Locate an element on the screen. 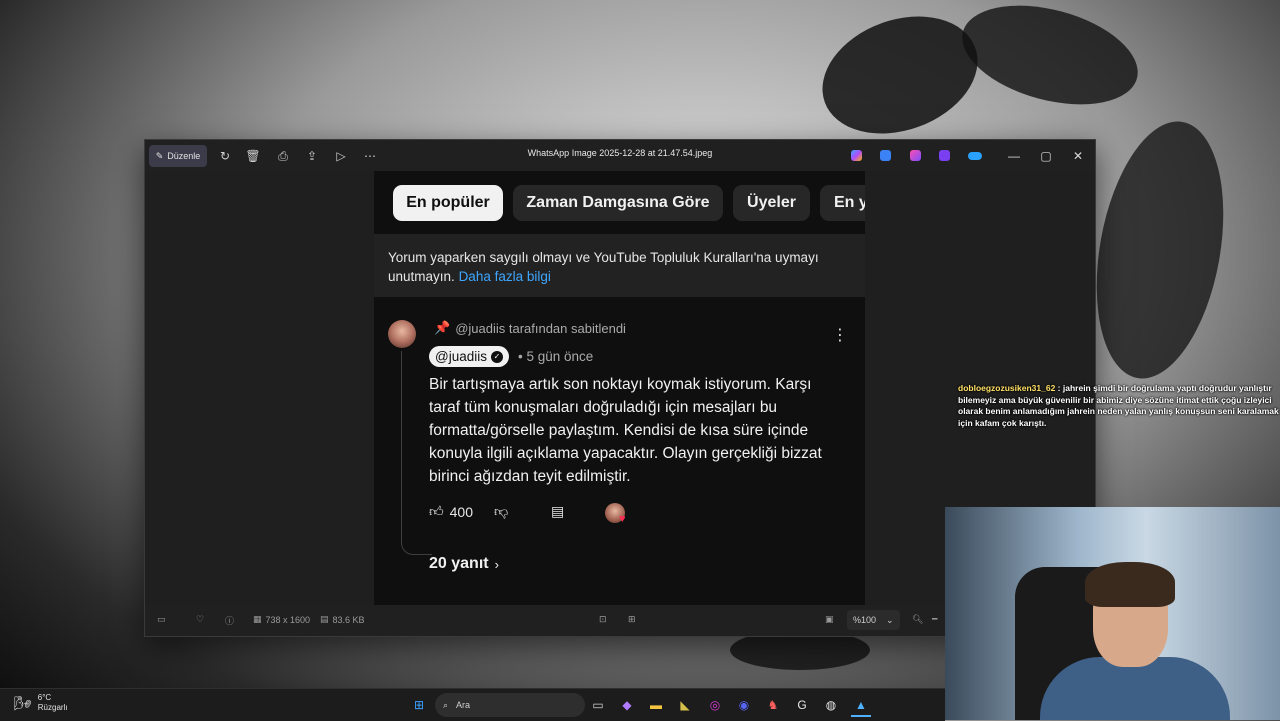 The image size is (1280, 721). chip-timestamp: Zaman Damgasına Göre is located at coordinates (618, 203).